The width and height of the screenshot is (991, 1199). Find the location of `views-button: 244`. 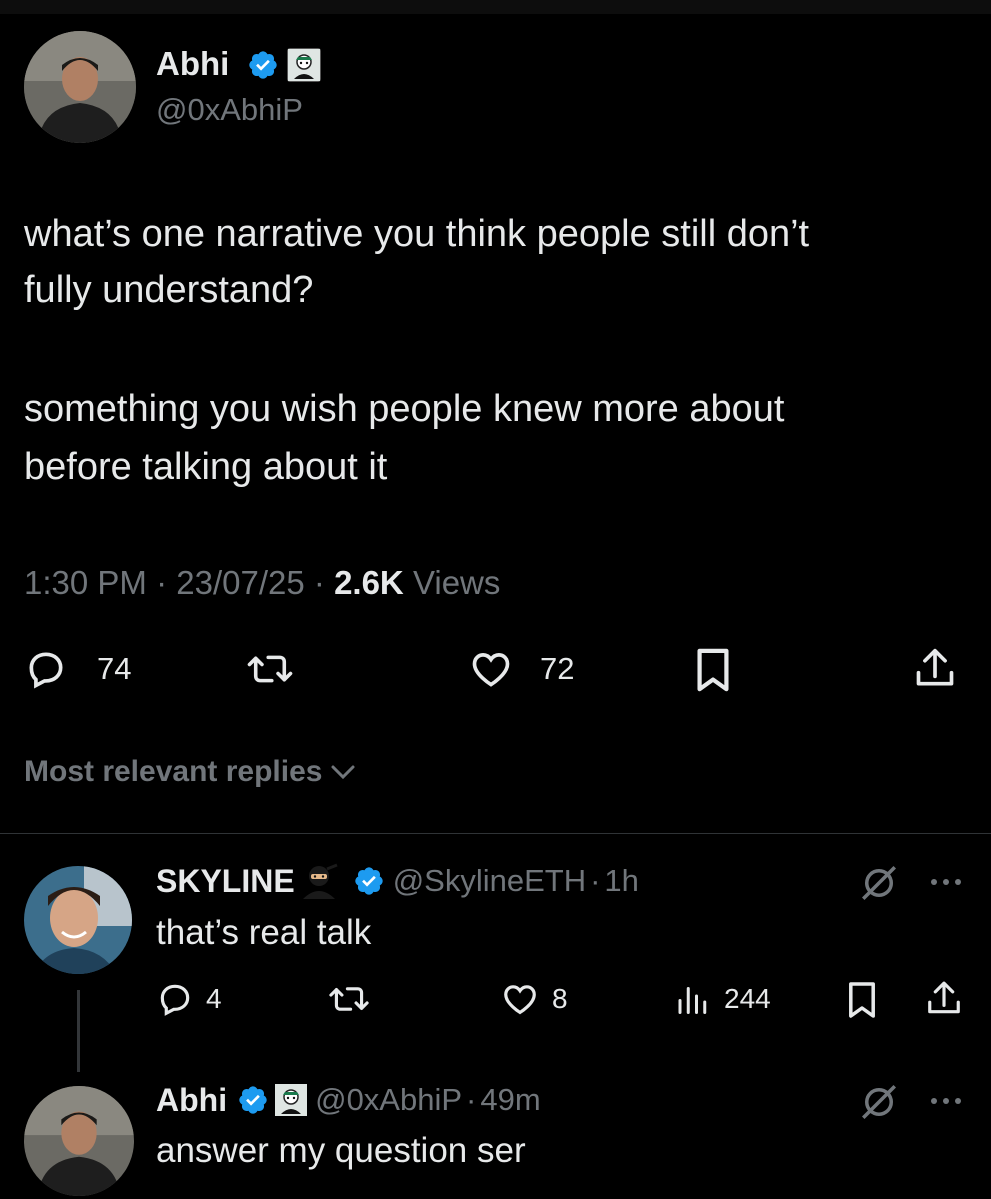

views-button: 244 is located at coordinates (722, 999).